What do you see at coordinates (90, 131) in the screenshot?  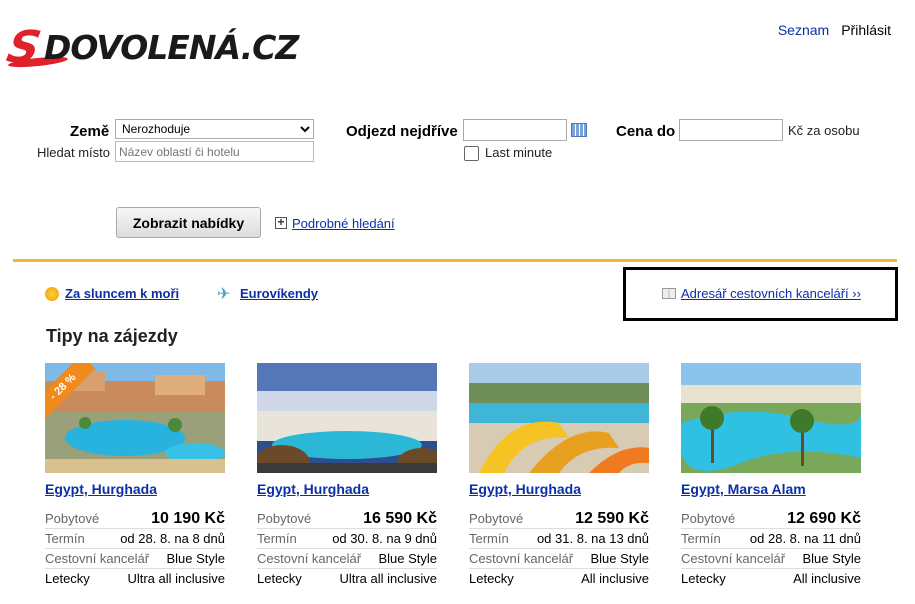 I see `country-label: Země` at bounding box center [90, 131].